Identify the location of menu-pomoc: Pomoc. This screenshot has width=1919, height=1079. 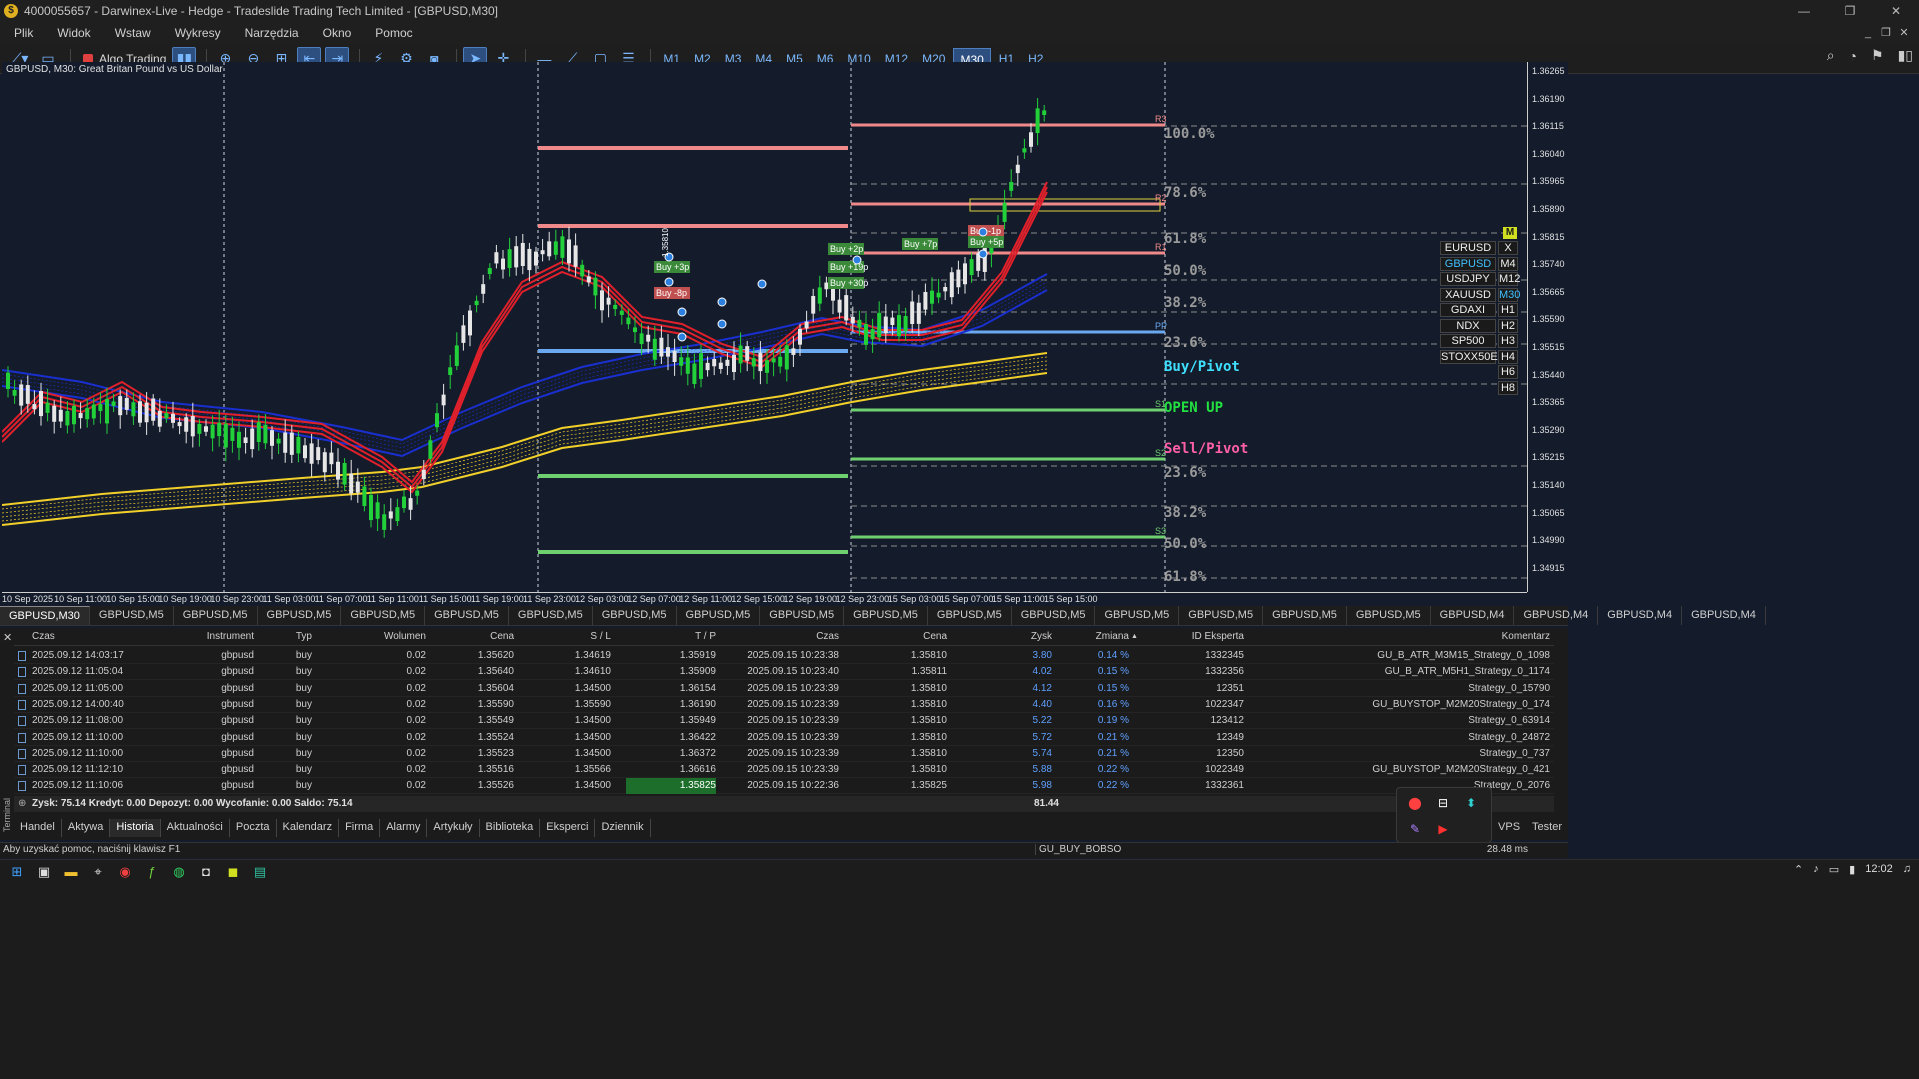
(393, 33).